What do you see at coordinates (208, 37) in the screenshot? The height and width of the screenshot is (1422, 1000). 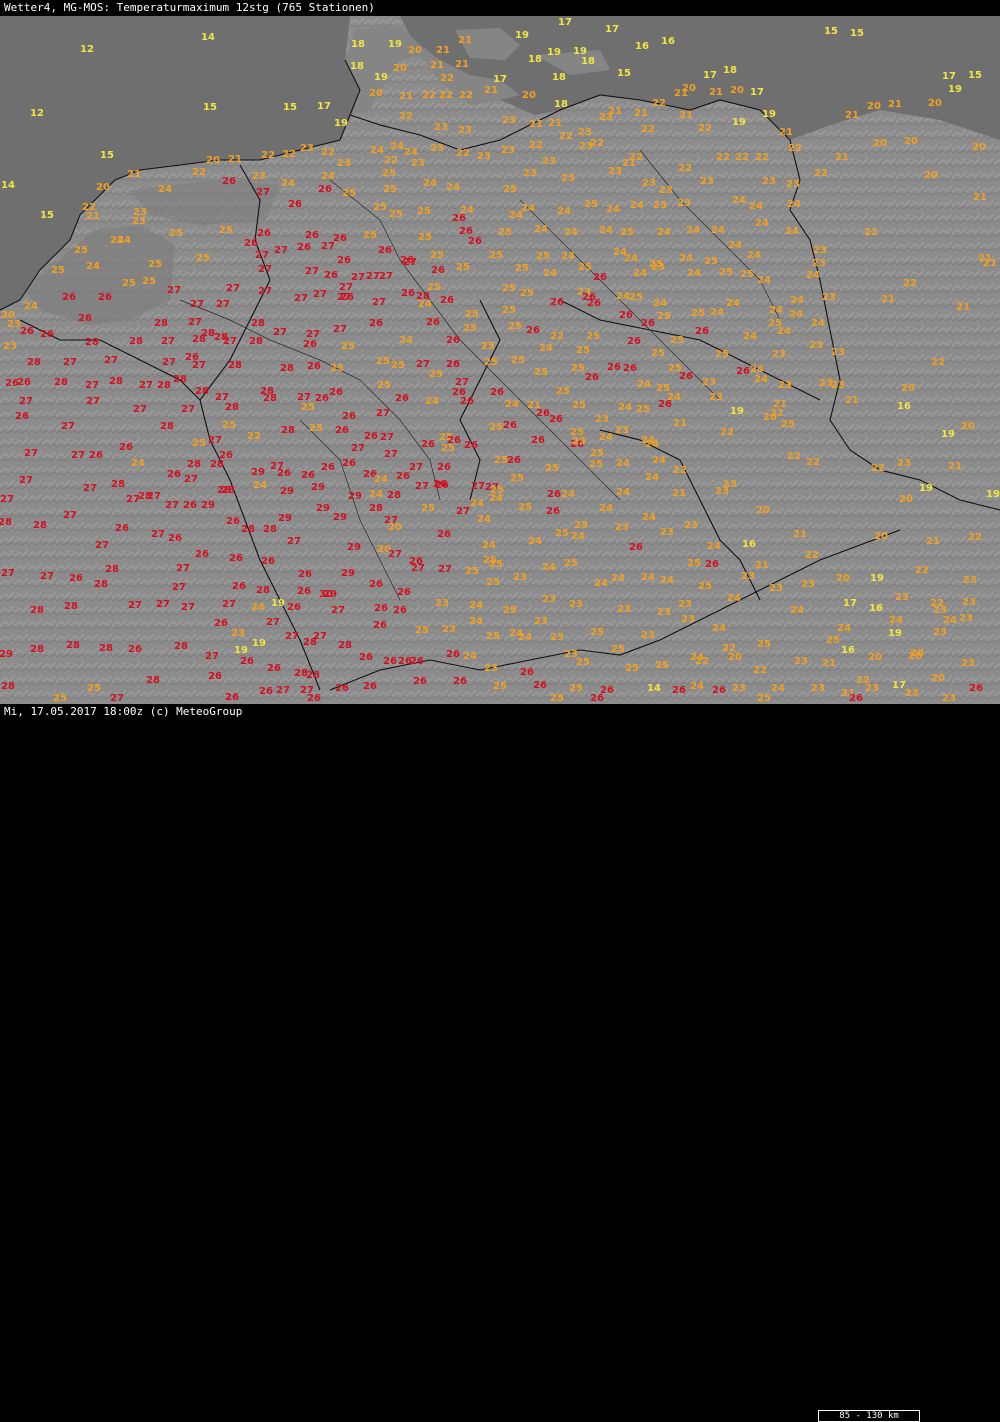 I see `station-value: 14` at bounding box center [208, 37].